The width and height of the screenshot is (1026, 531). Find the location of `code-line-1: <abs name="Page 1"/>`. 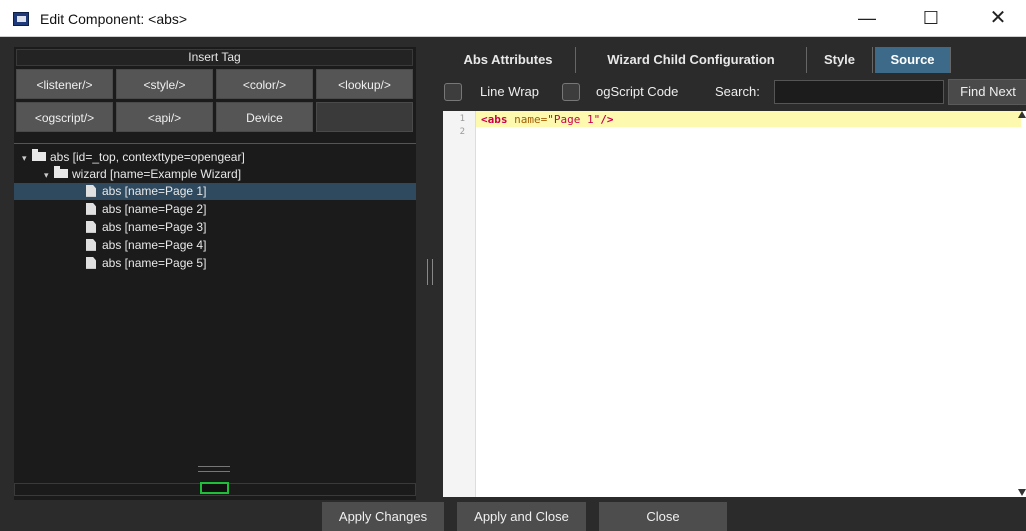

code-line-1: <abs name="Page 1"/> is located at coordinates (547, 119).